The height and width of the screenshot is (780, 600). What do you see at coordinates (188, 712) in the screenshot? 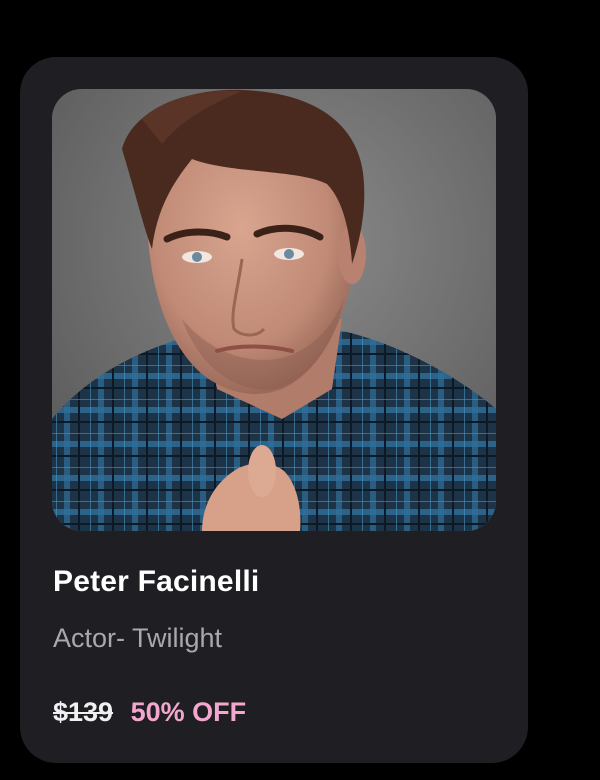
I see `discount-label: 50% OFF` at bounding box center [188, 712].